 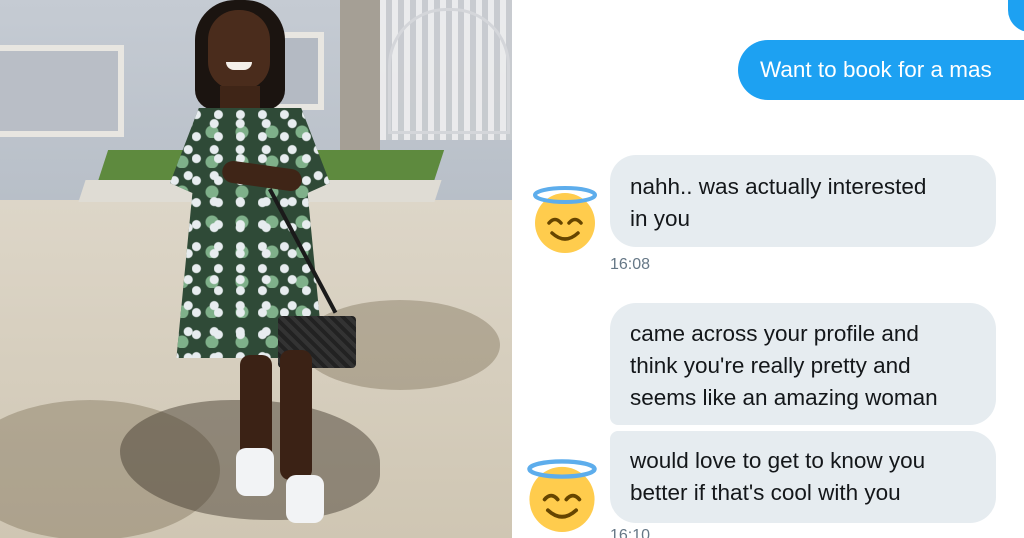 What do you see at coordinates (305, 499) in the screenshot?
I see `right-shoe` at bounding box center [305, 499].